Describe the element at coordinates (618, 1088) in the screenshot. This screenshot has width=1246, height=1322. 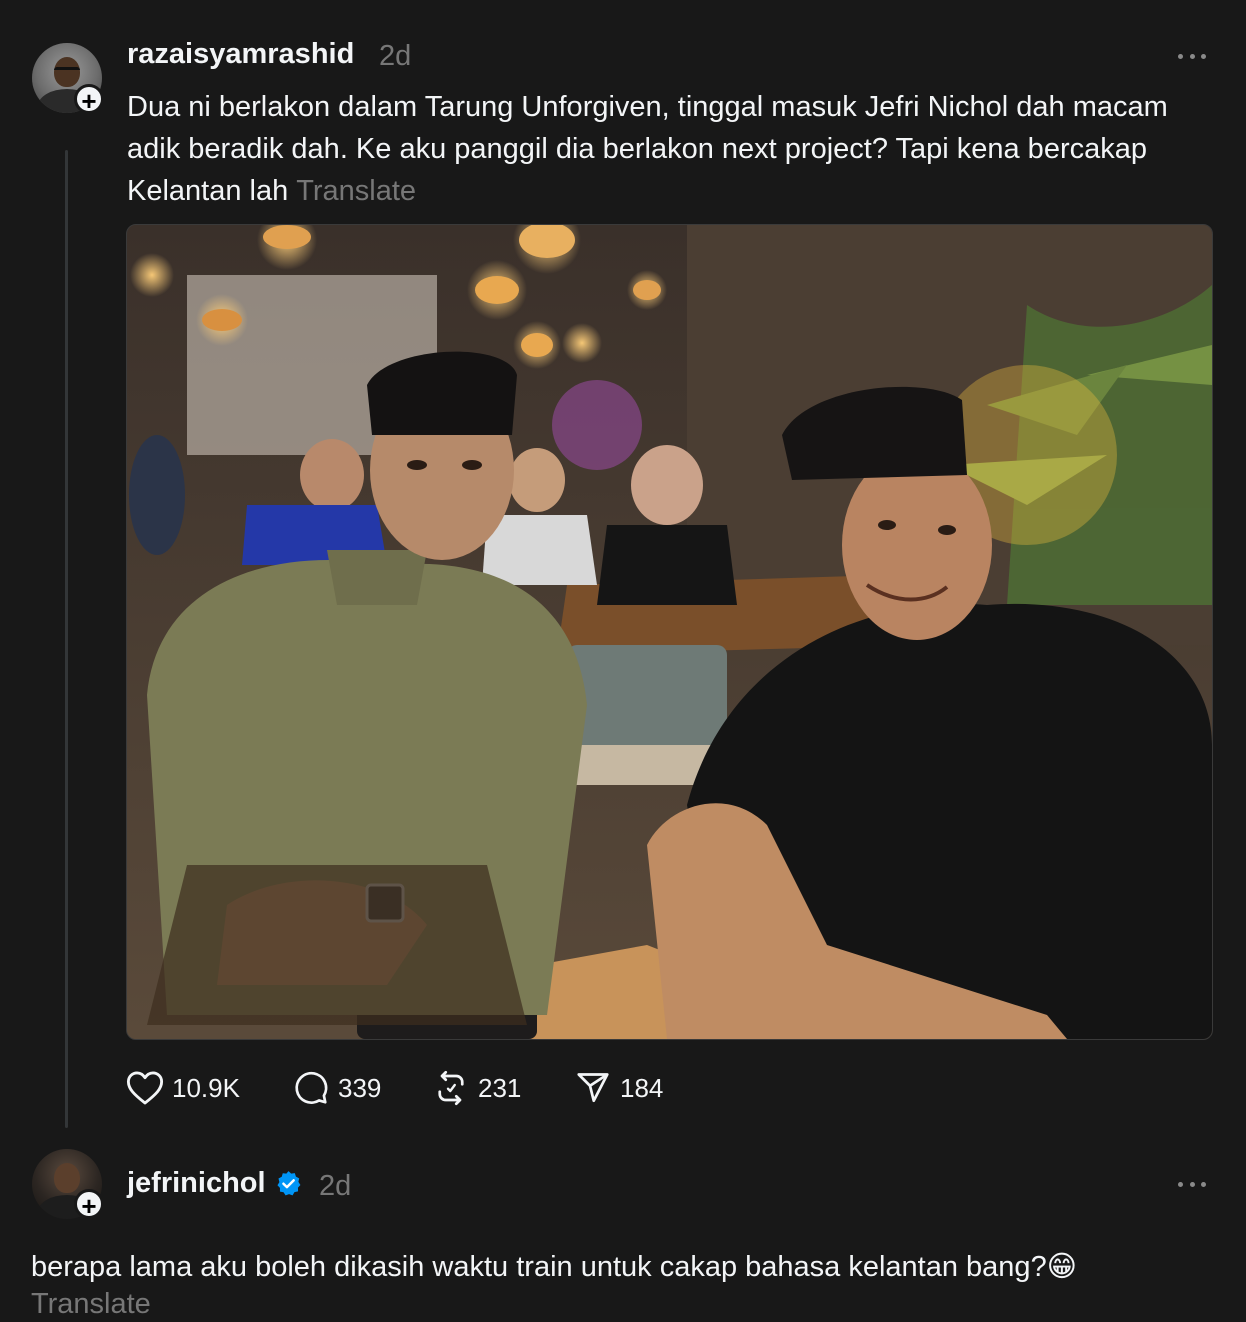
I see `share-button: 184` at that location.